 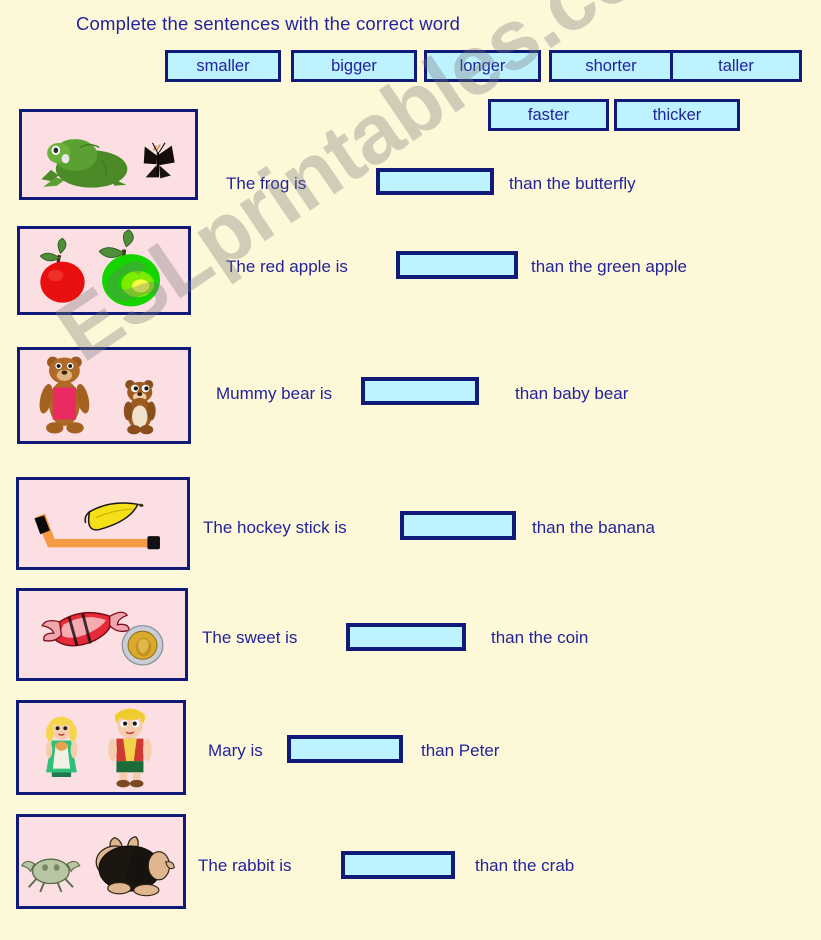 I want to click on sentence-prefix: The frog is, so click(x=266, y=183).